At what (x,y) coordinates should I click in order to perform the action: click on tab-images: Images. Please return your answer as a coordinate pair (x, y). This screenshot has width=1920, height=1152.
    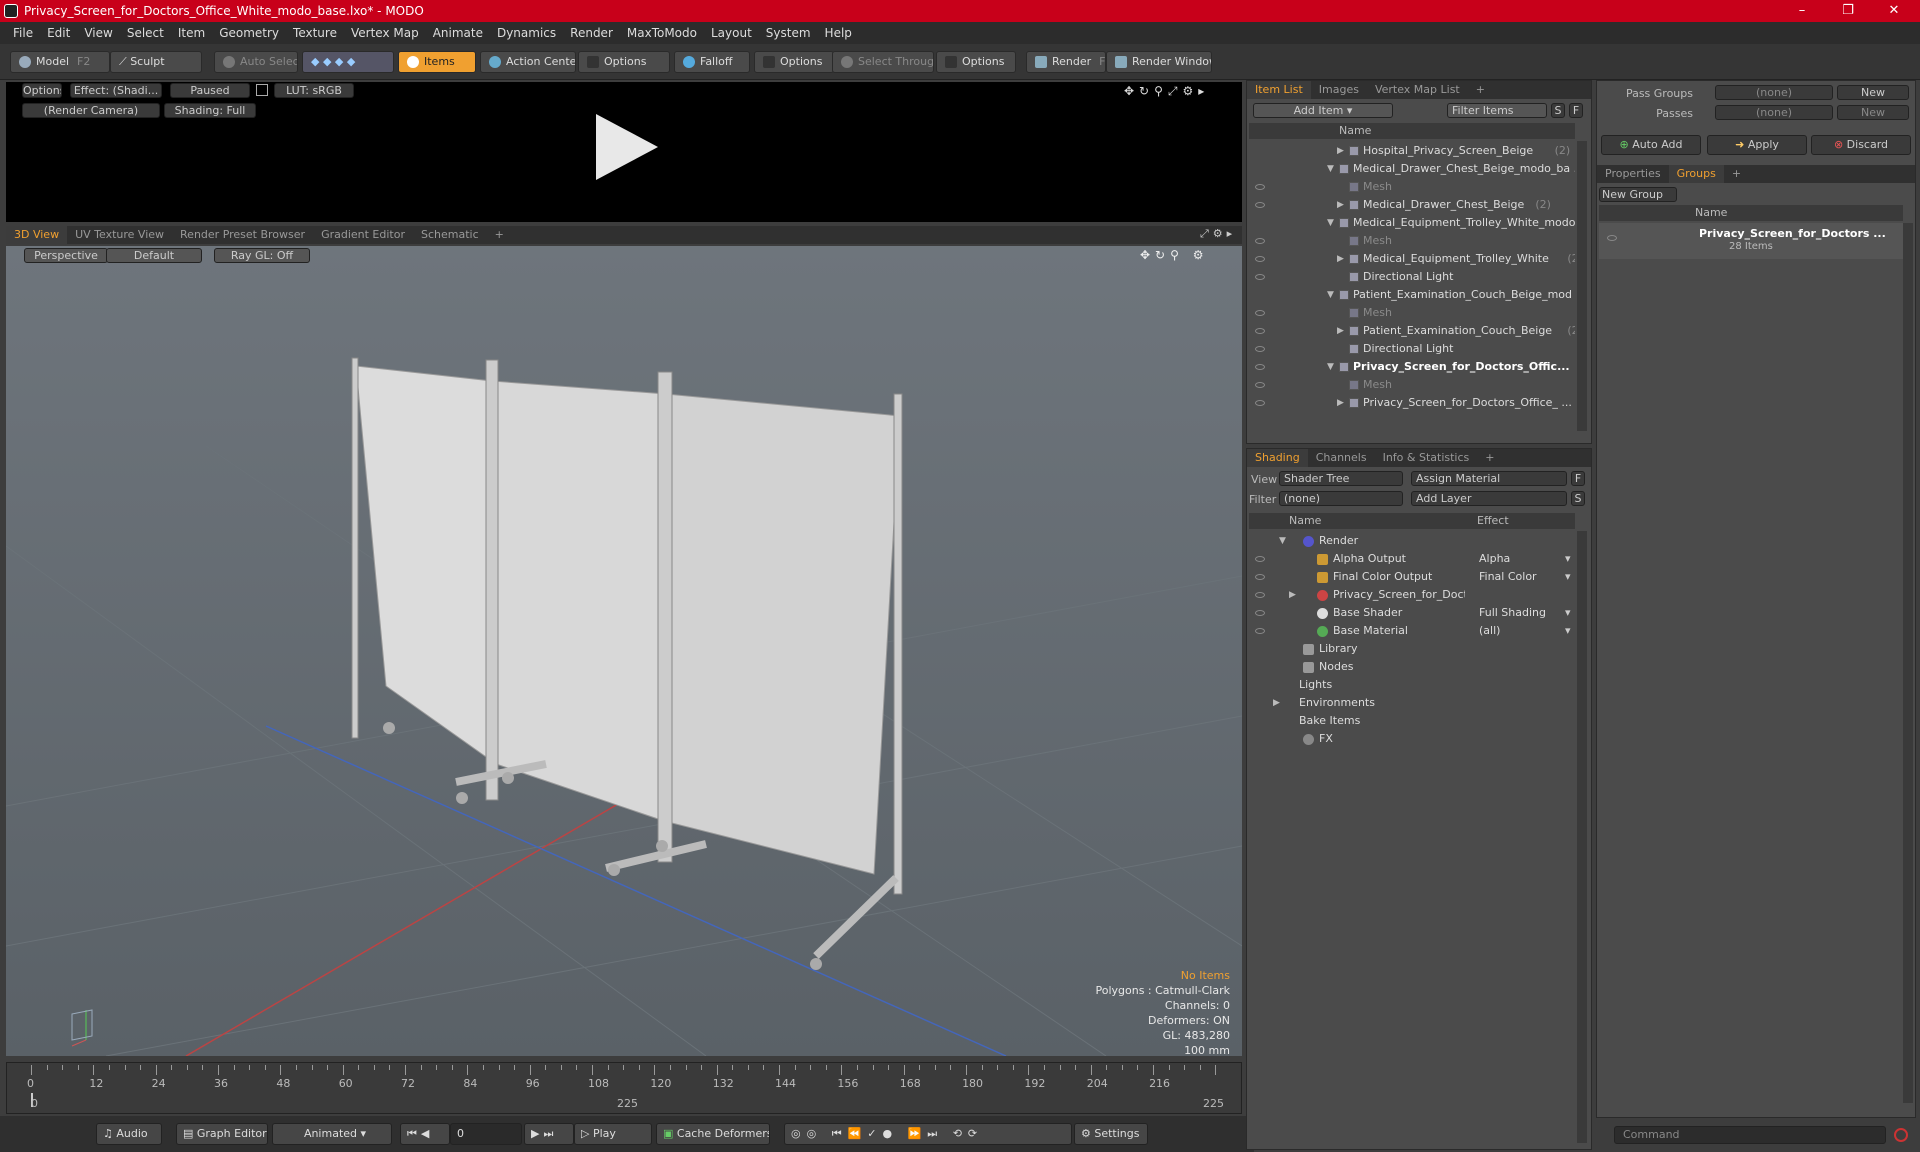
    Looking at the image, I should click on (1339, 90).